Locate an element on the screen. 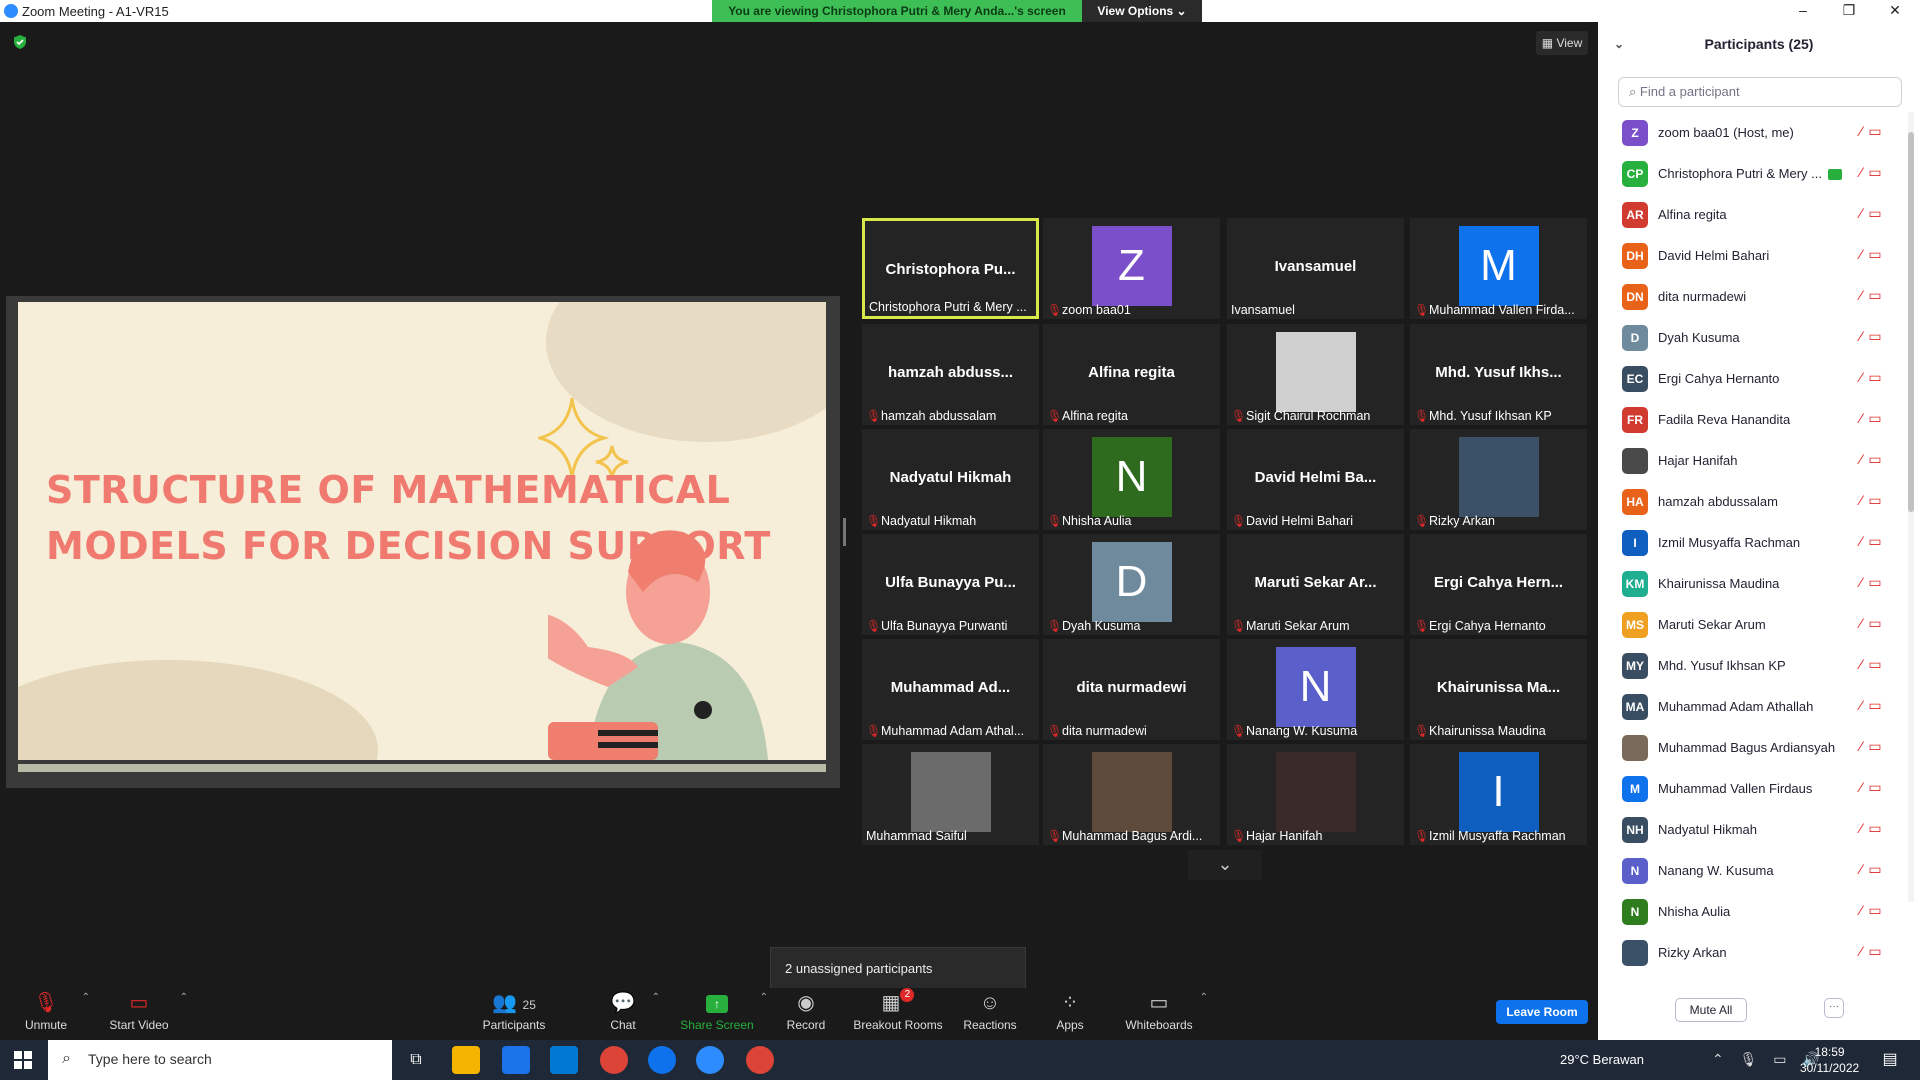 This screenshot has height=1080, width=1920. record-button: ◉ Record is located at coordinates (806, 1014).